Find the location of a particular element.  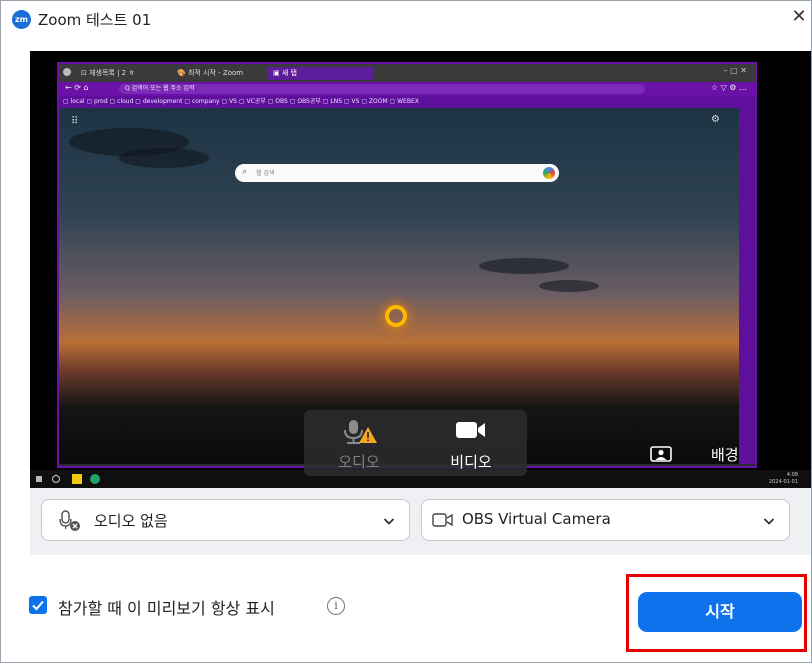

audio-video-toolbar: 오디오 비디오 is located at coordinates (415, 443).